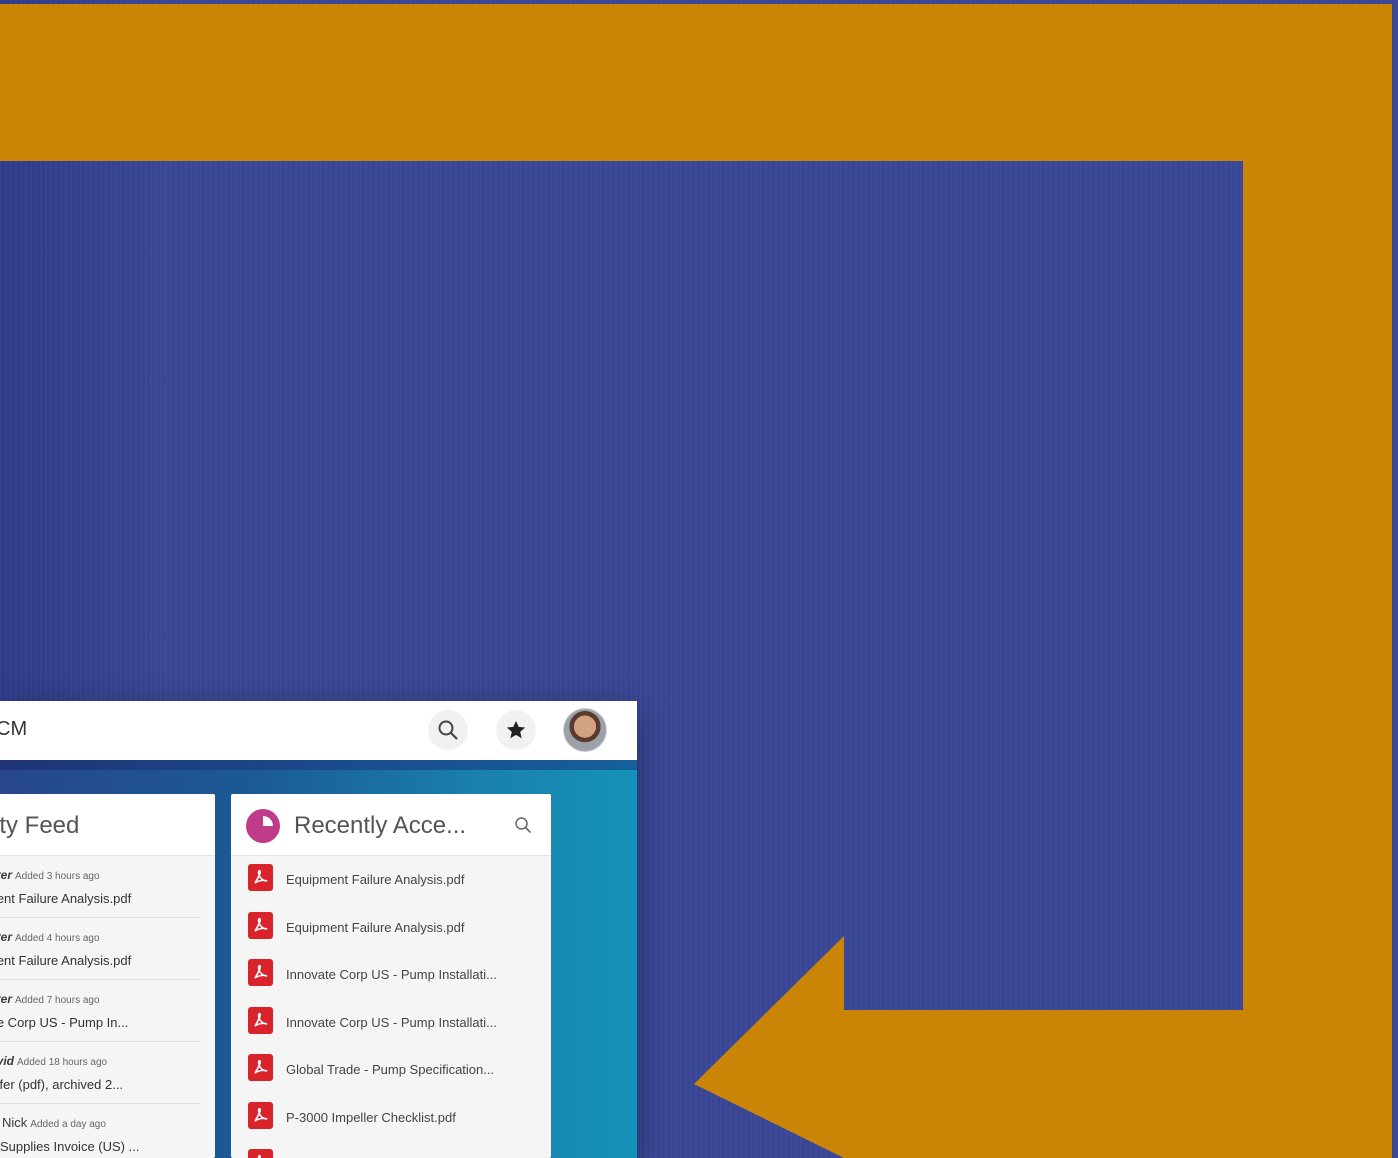  What do you see at coordinates (523, 825) in the screenshot?
I see `panel-search-icon` at bounding box center [523, 825].